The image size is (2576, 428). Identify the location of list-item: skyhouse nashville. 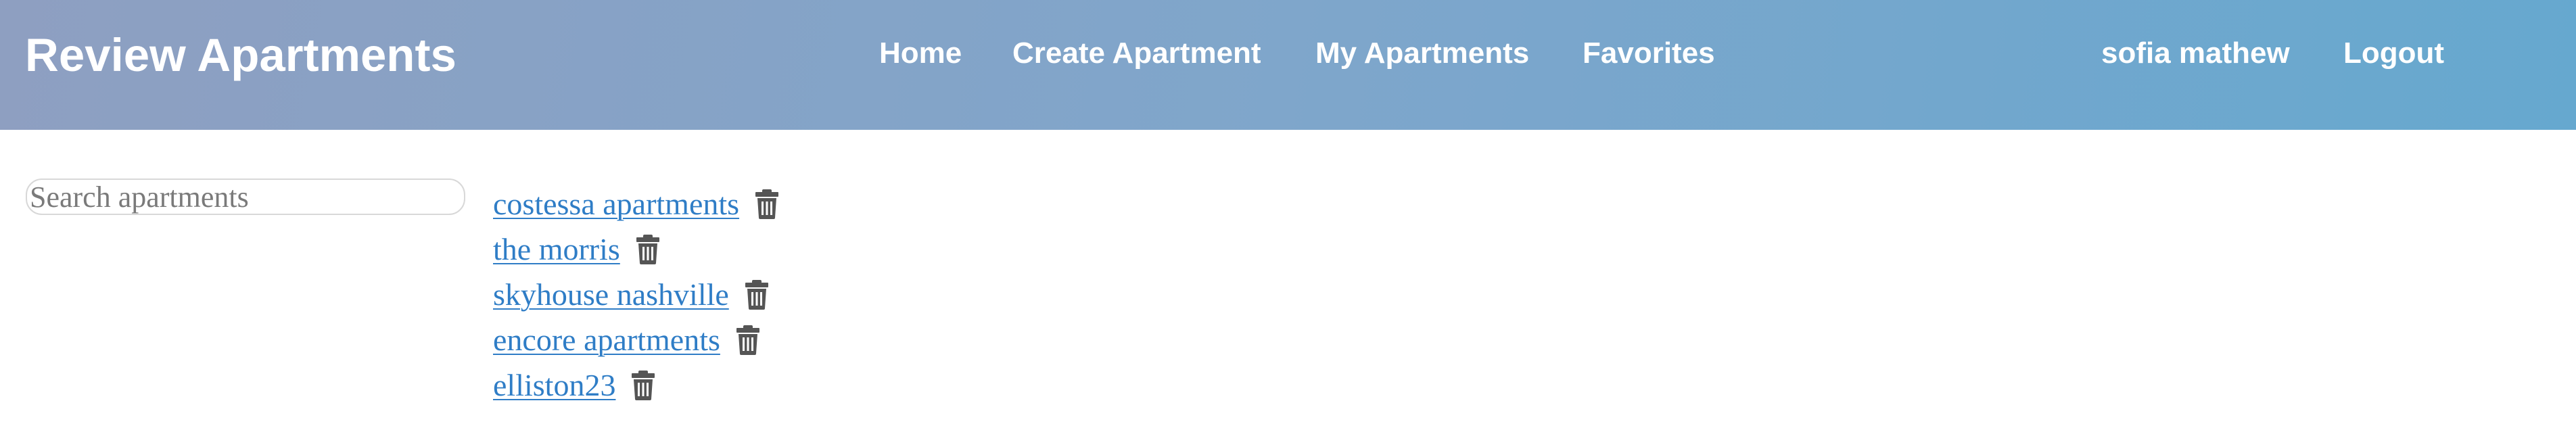
(635, 294).